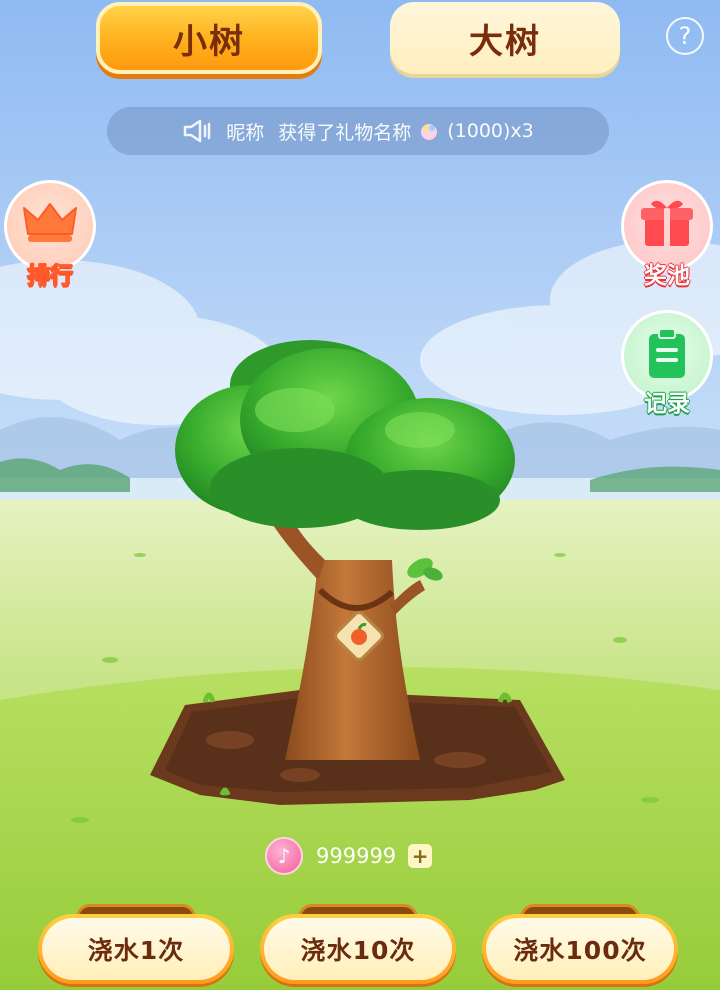 The height and width of the screenshot is (990, 720). I want to click on button-frame: 浇水100次, so click(580, 949).